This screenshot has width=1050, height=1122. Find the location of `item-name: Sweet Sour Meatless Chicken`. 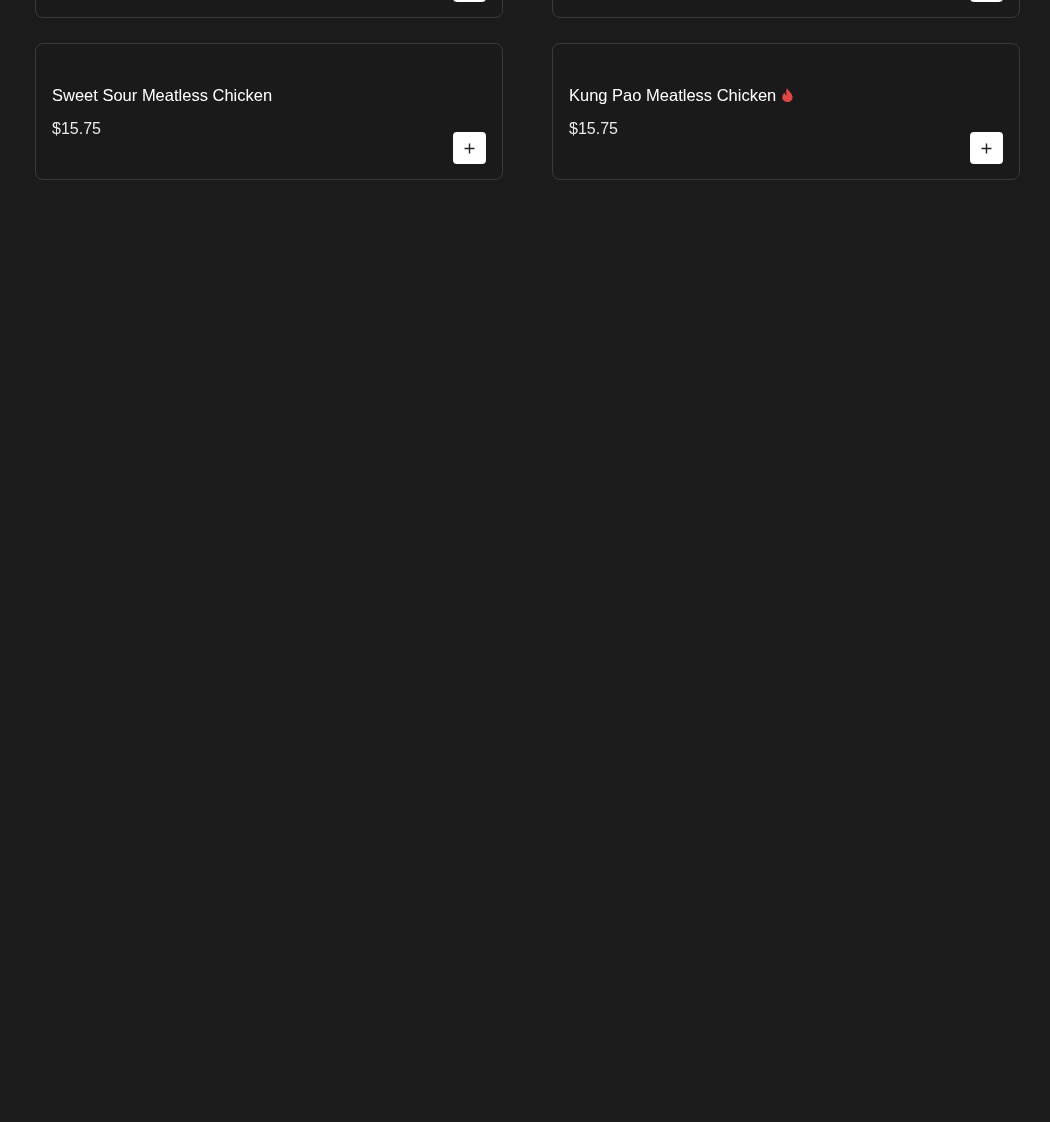

item-name: Sweet Sour Meatless Chicken is located at coordinates (162, 95).